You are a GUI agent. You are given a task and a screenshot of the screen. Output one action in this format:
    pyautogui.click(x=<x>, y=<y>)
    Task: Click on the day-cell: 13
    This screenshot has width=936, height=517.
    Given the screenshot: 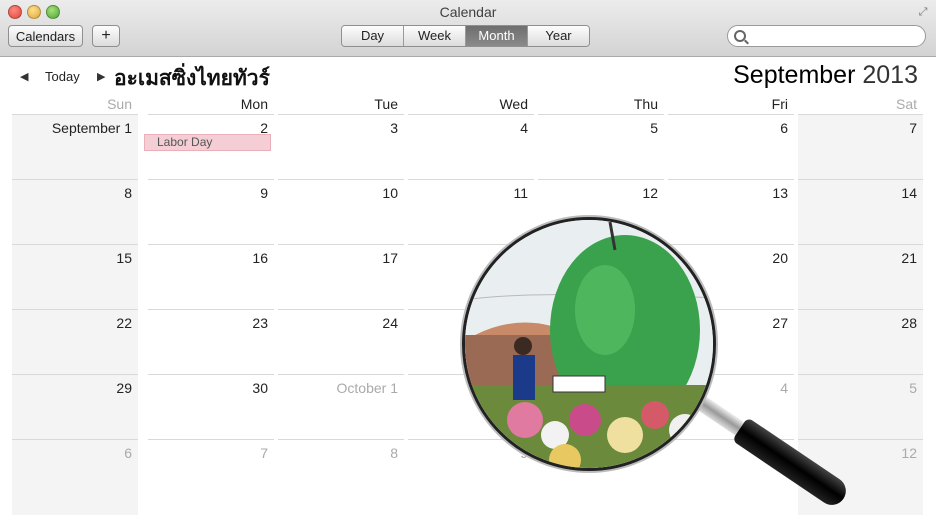 What is the action you would take?
    pyautogui.click(x=731, y=211)
    